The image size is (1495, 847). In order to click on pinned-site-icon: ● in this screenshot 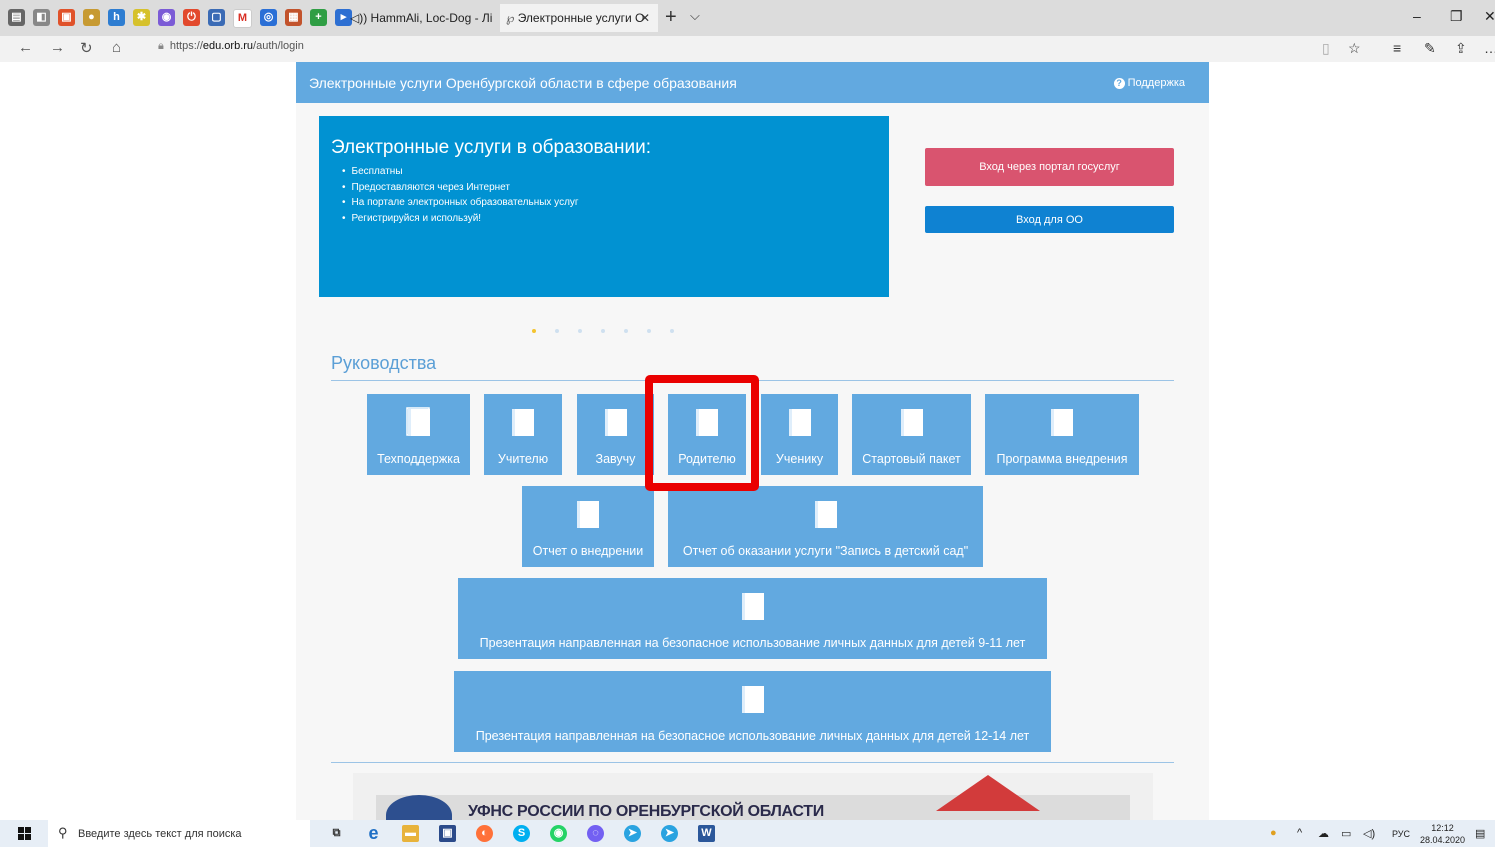, I will do `click(91, 17)`.